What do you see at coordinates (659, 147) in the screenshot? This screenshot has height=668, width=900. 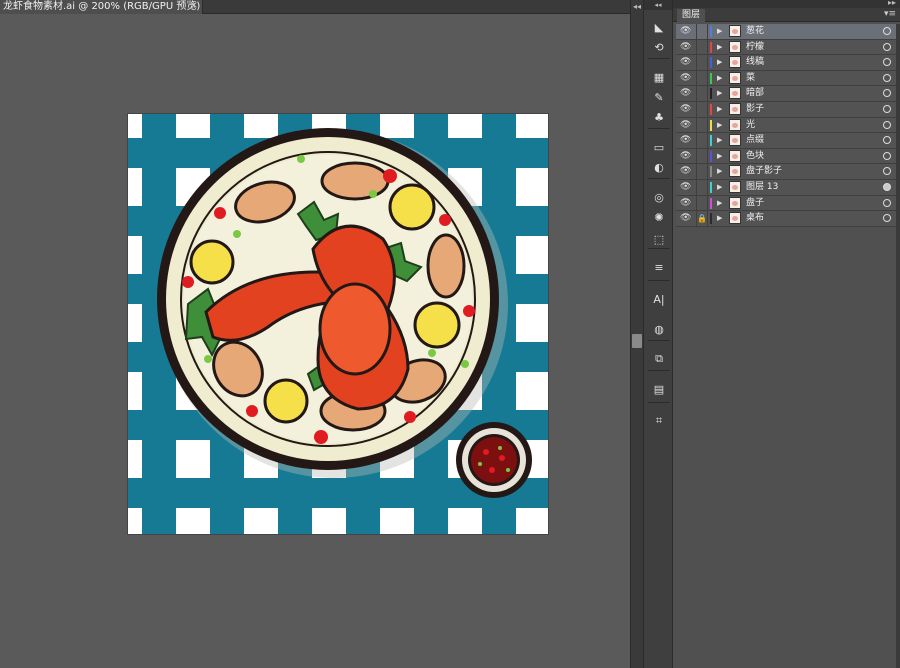 I see `gradient-icon: ▭` at bounding box center [659, 147].